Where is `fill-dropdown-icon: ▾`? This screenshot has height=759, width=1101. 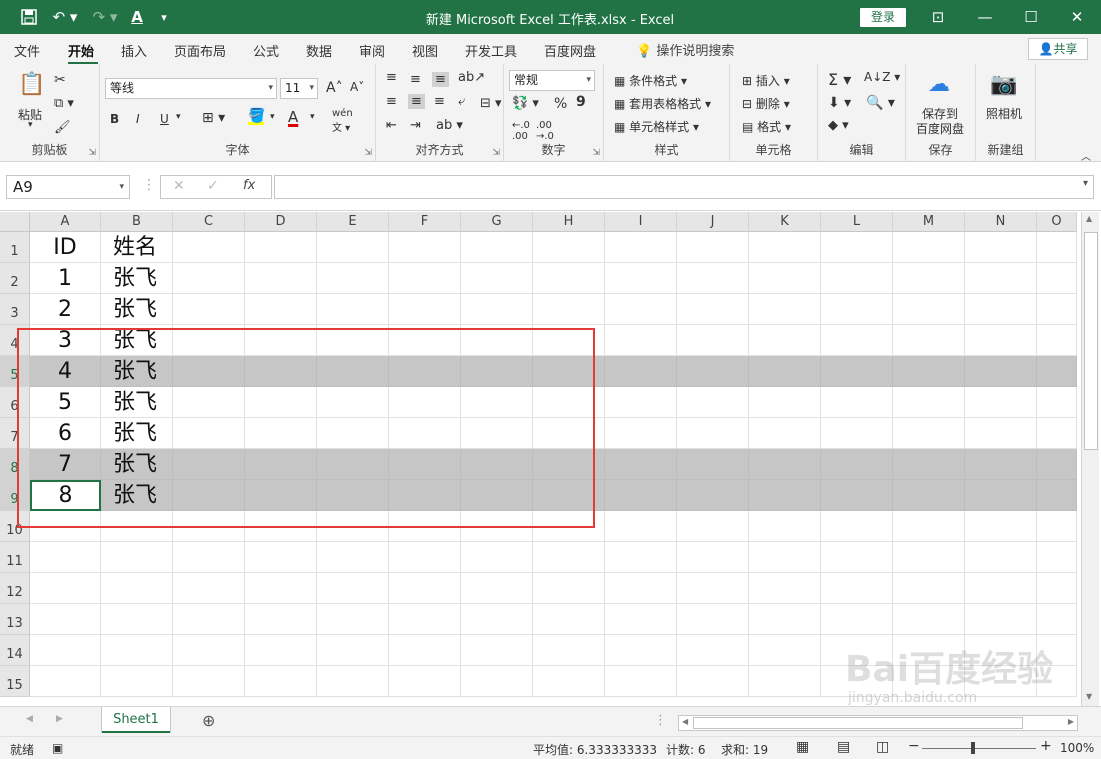
fill-dropdown-icon: ▾ is located at coordinates (272, 117).